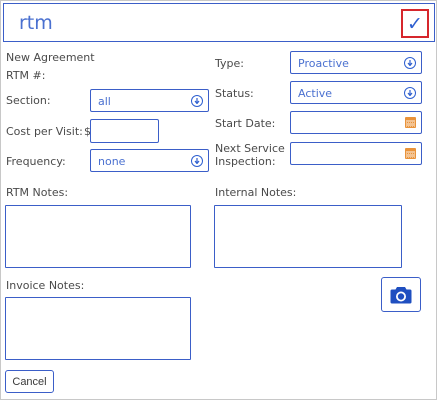 Image resolution: width=437 pixels, height=400 pixels. I want to click on camera-icon, so click(401, 294).